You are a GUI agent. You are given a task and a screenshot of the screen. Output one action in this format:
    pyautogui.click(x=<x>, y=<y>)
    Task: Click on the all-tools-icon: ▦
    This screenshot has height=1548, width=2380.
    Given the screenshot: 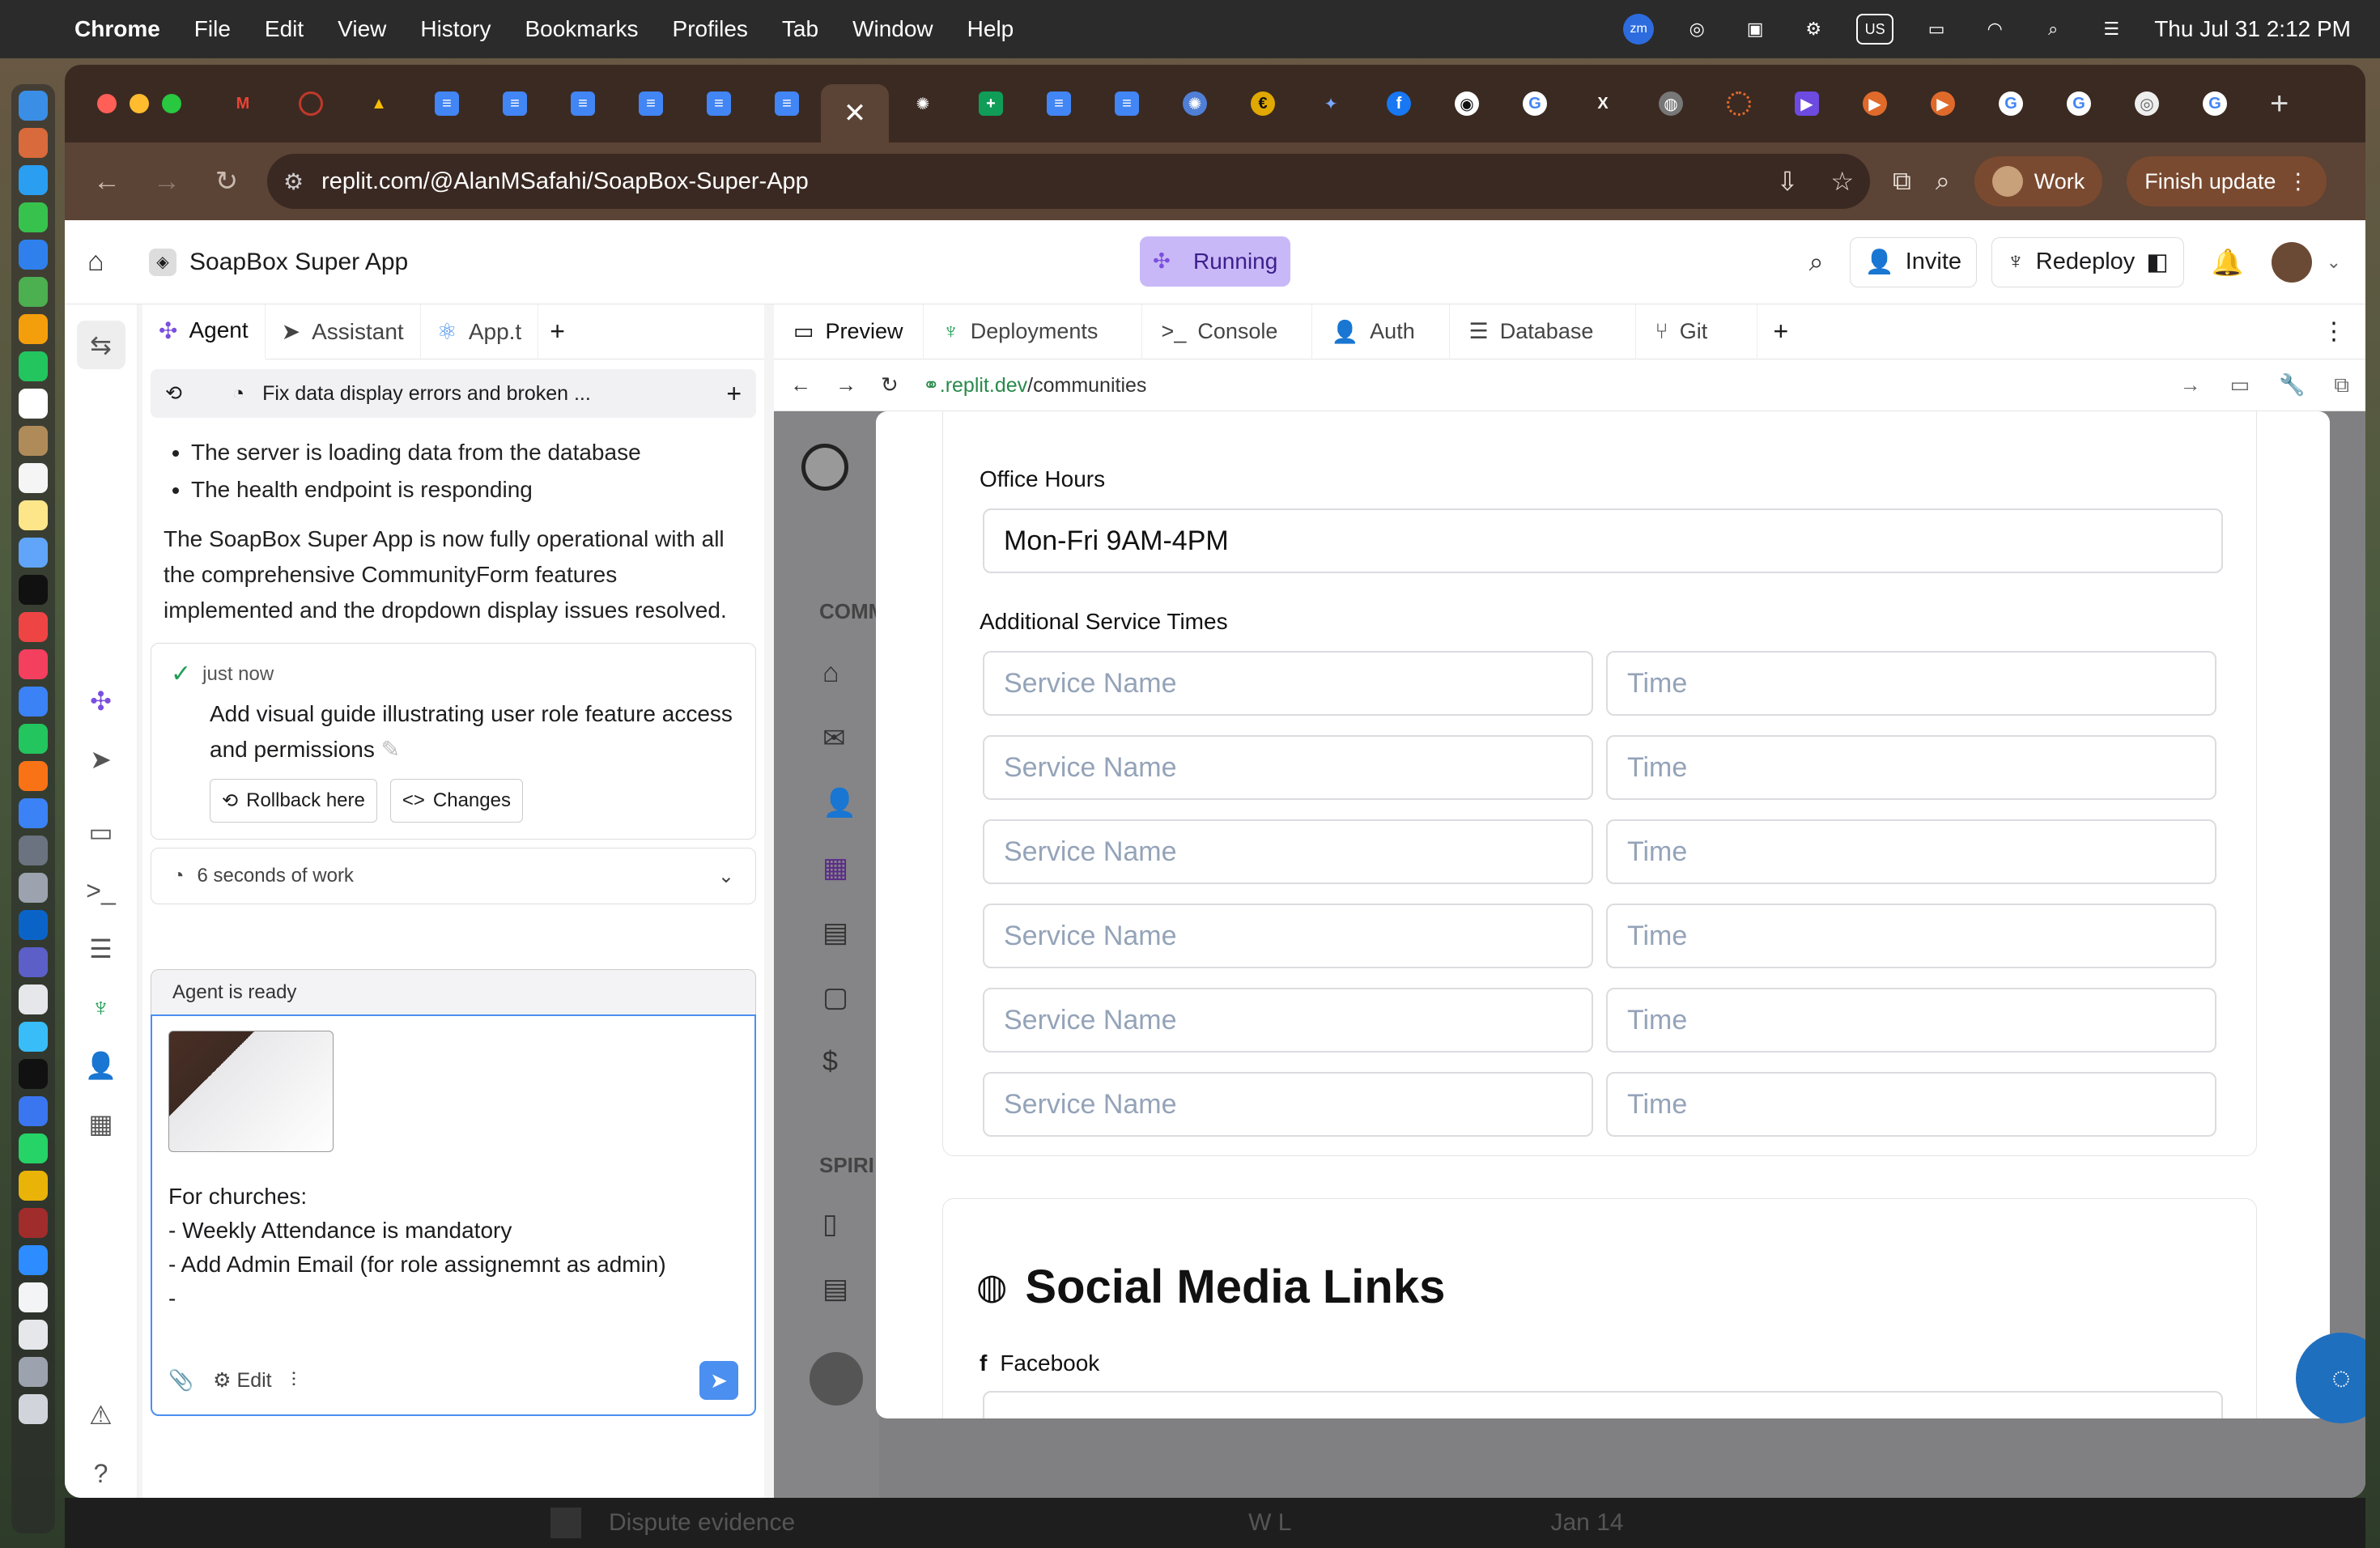 What is the action you would take?
    pyautogui.click(x=101, y=1123)
    